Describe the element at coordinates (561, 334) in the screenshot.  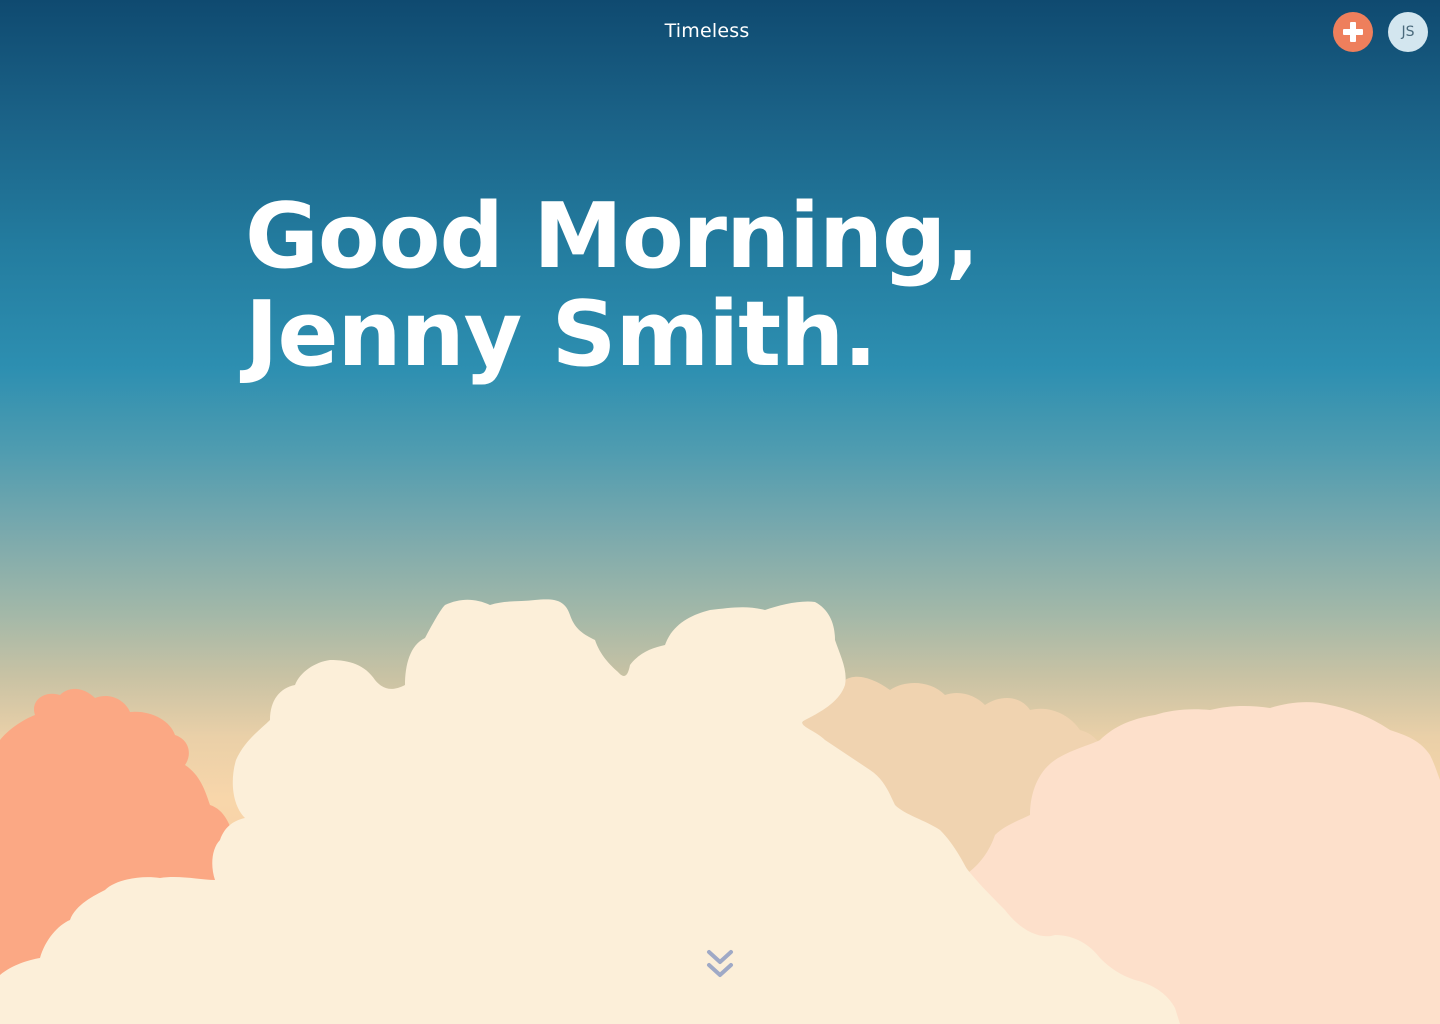
I see `greeting-line-2: Jenny Smith.` at that location.